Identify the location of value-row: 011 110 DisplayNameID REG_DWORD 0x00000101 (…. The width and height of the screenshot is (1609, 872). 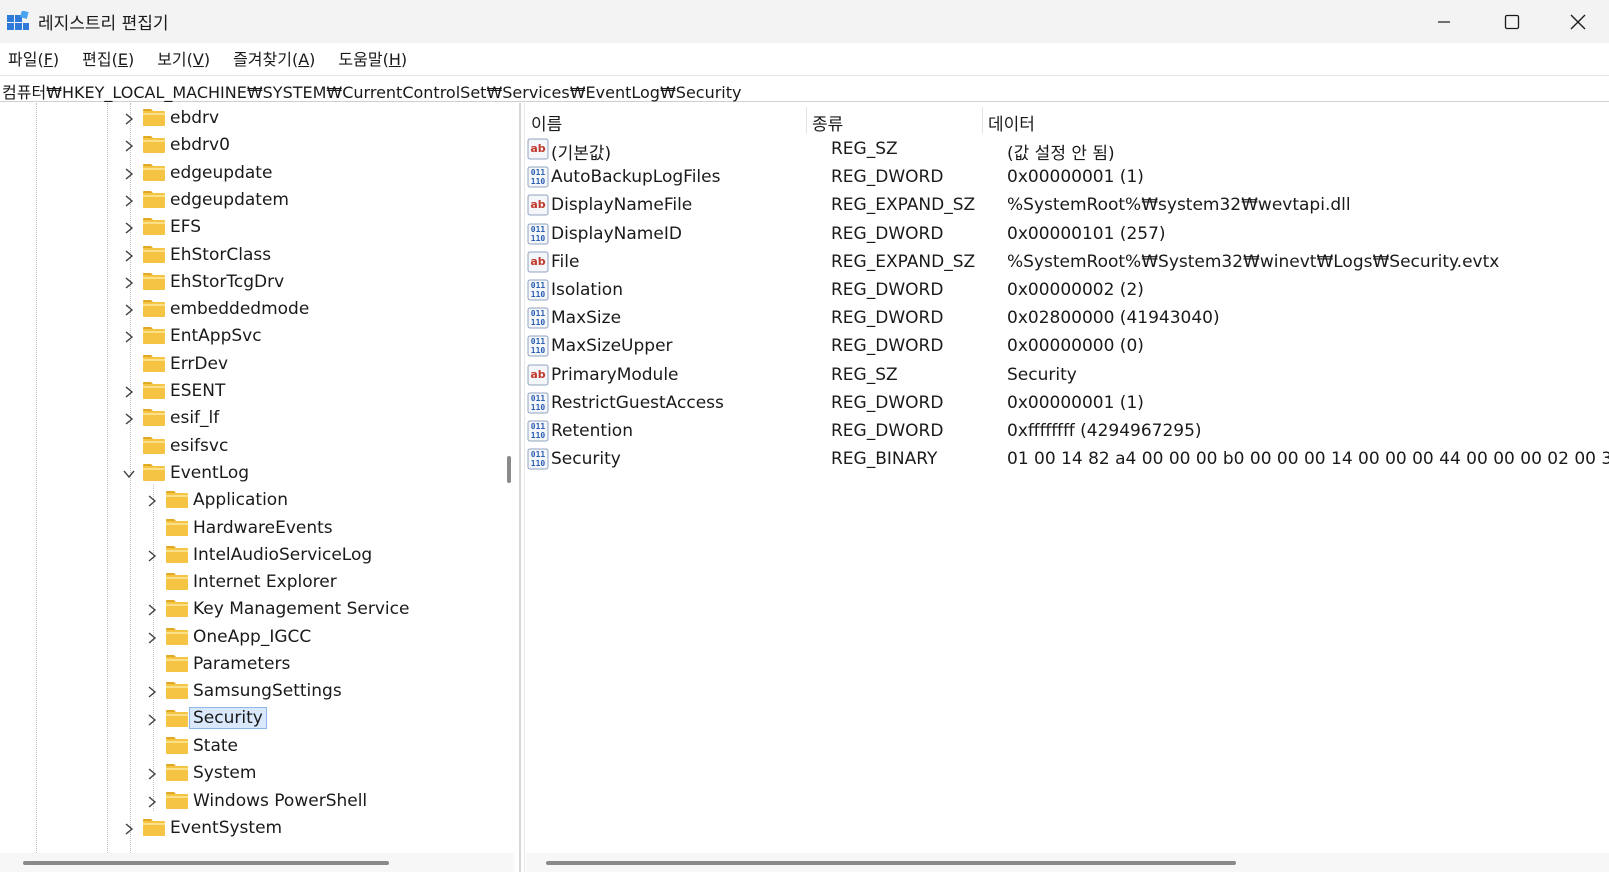
(1067, 235).